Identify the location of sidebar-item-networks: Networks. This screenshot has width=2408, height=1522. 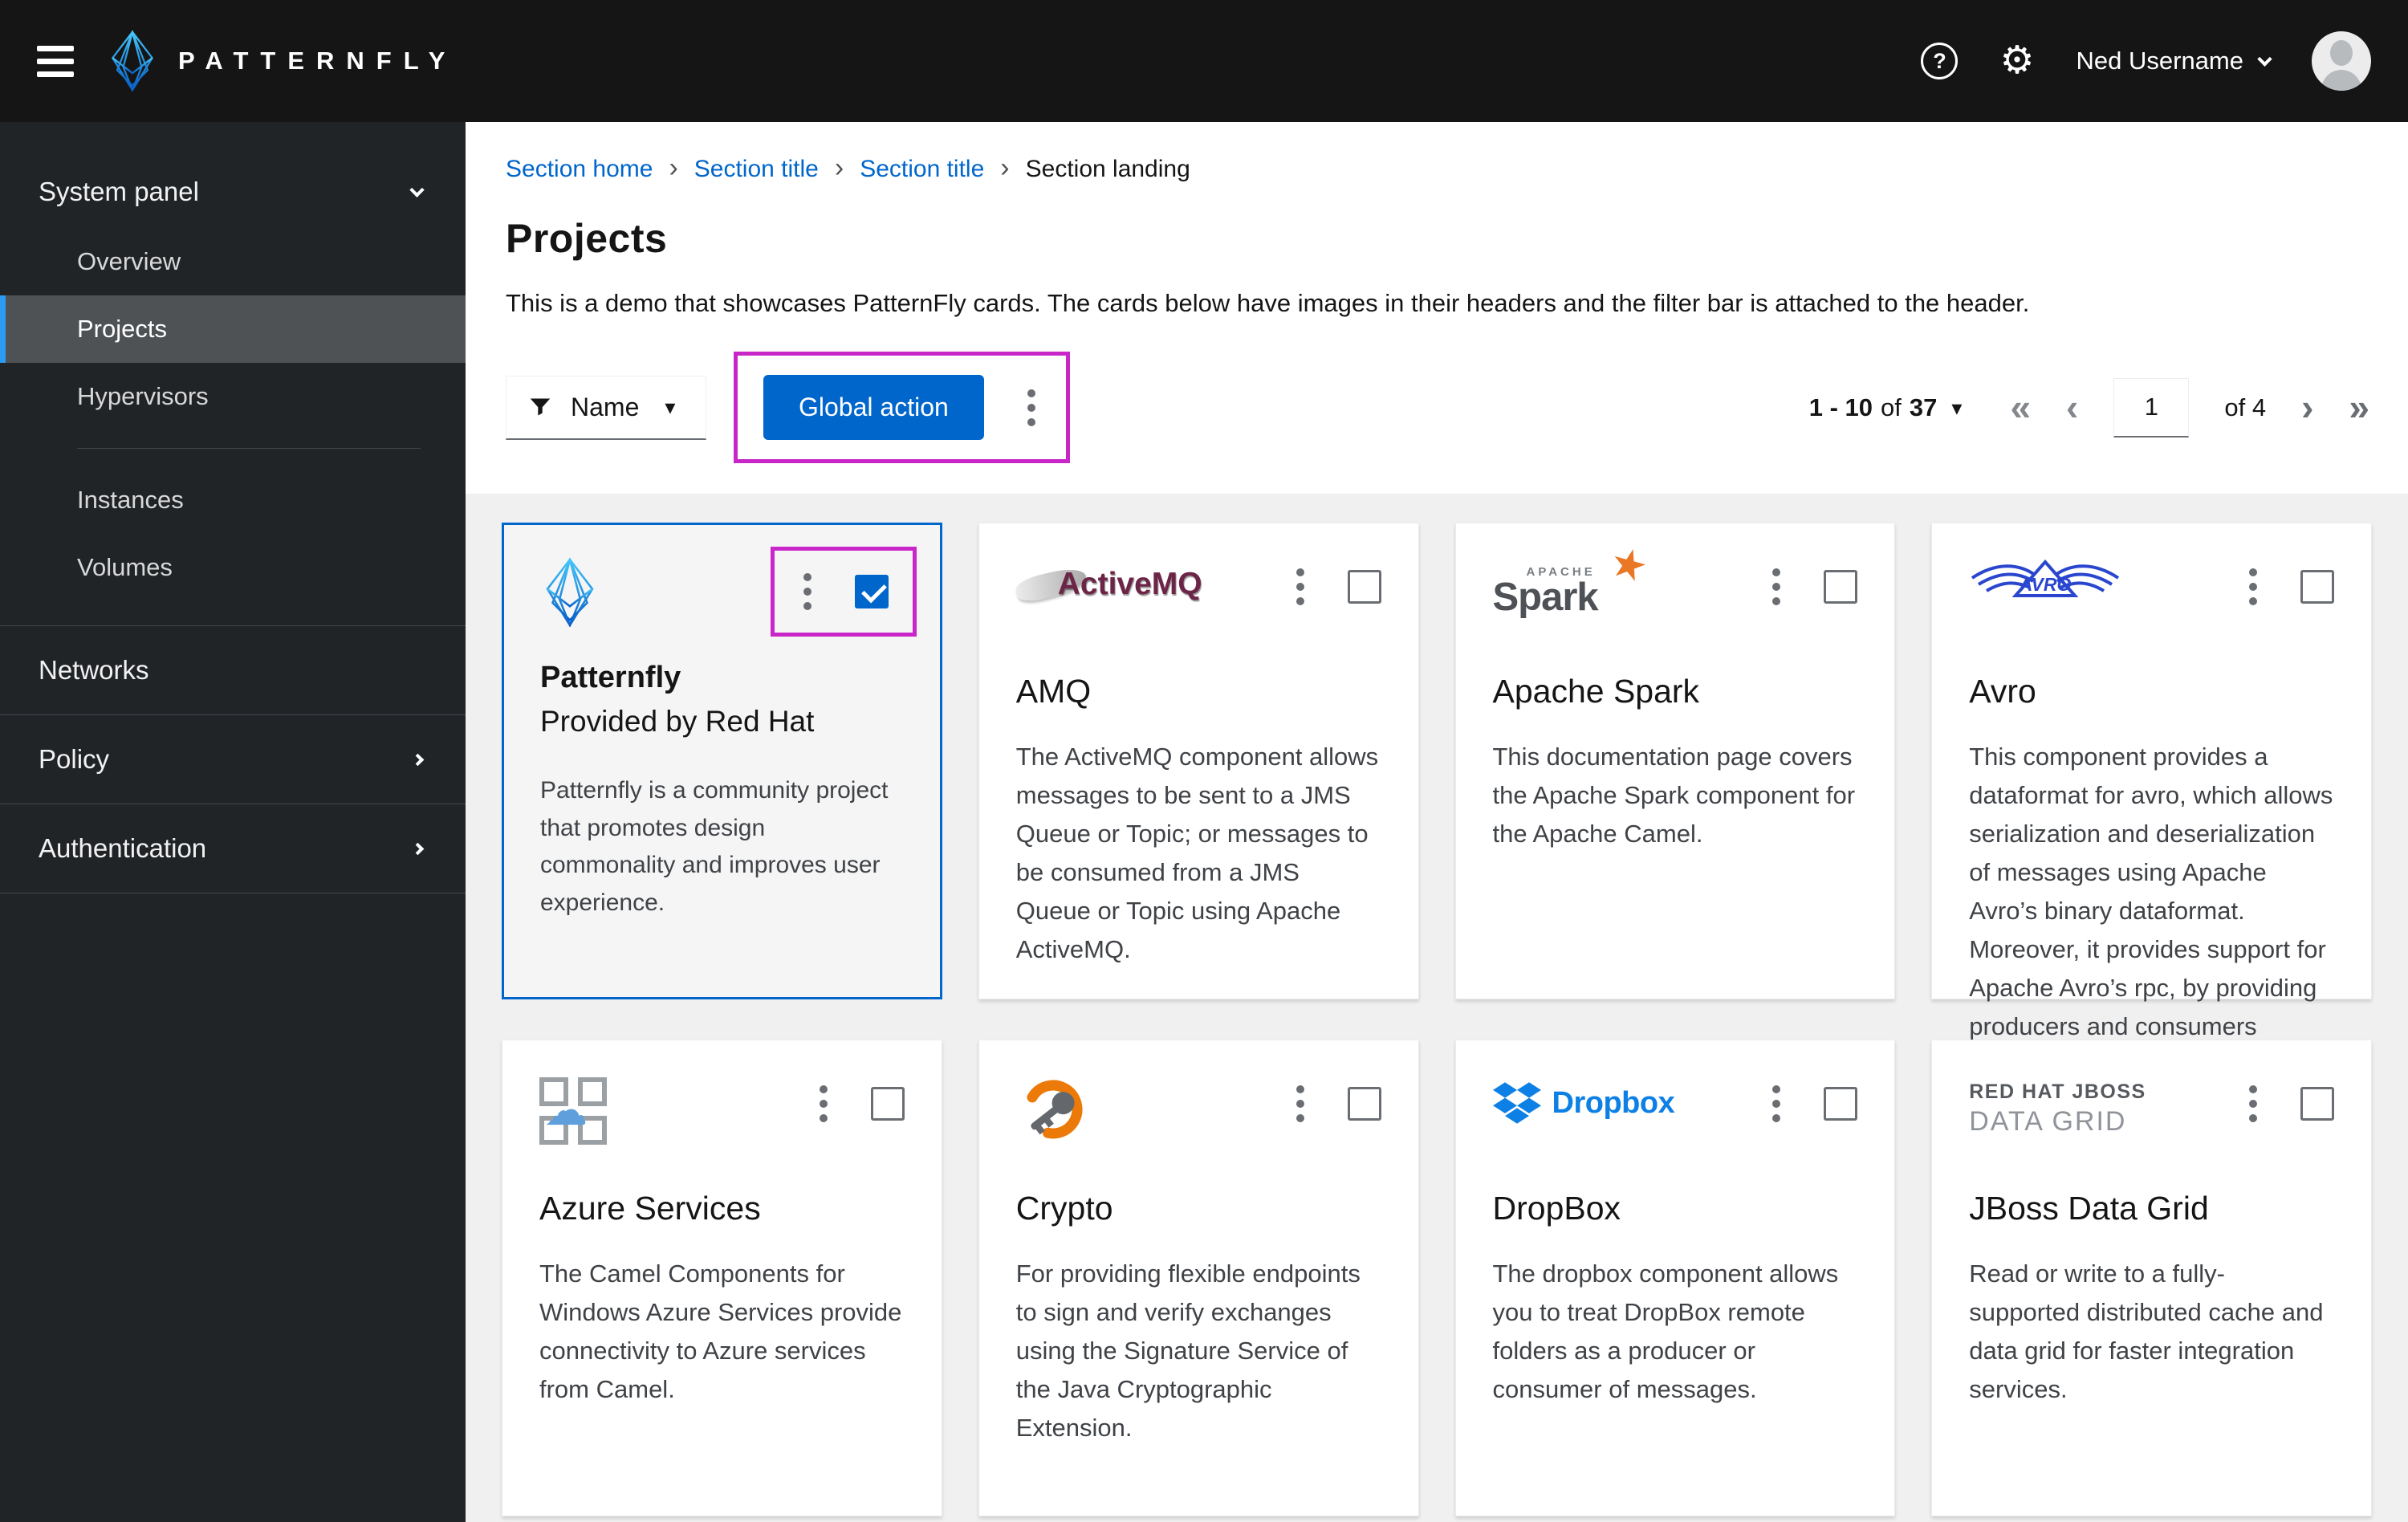
(233, 670).